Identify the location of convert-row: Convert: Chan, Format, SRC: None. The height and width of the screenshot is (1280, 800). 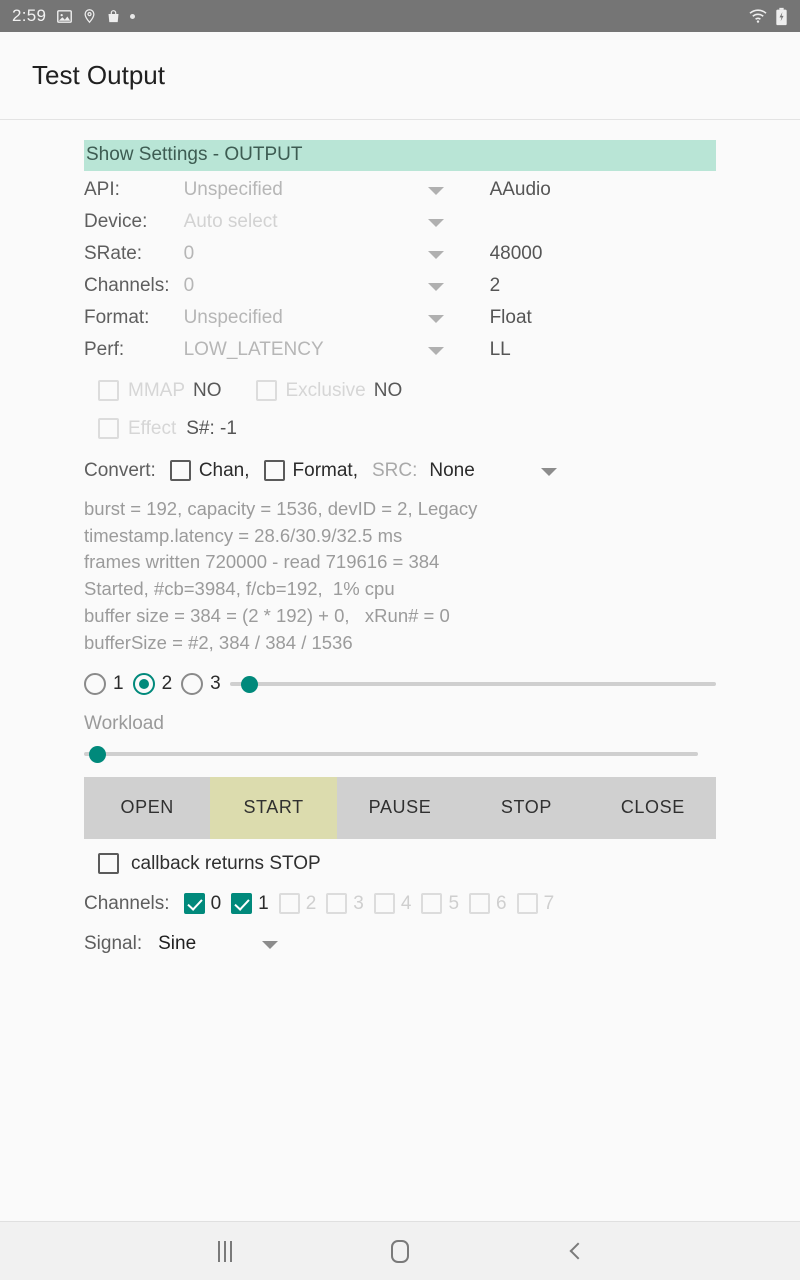
(400, 471).